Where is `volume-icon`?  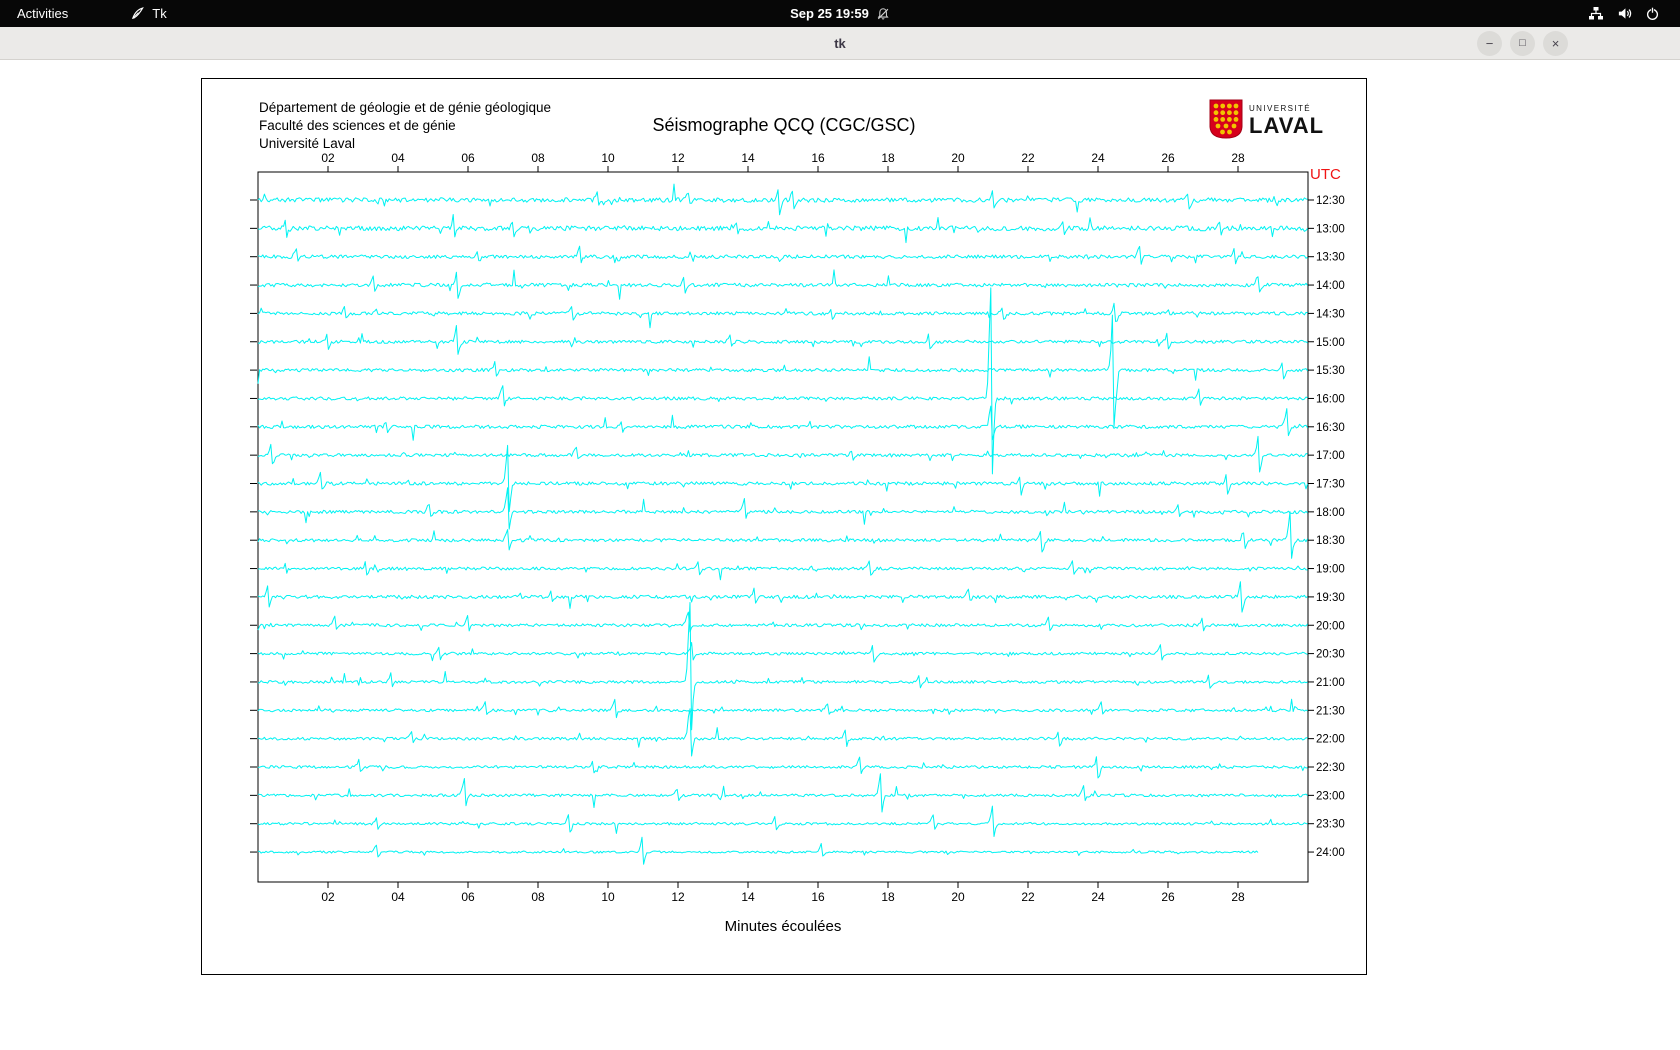 volume-icon is located at coordinates (1624, 13).